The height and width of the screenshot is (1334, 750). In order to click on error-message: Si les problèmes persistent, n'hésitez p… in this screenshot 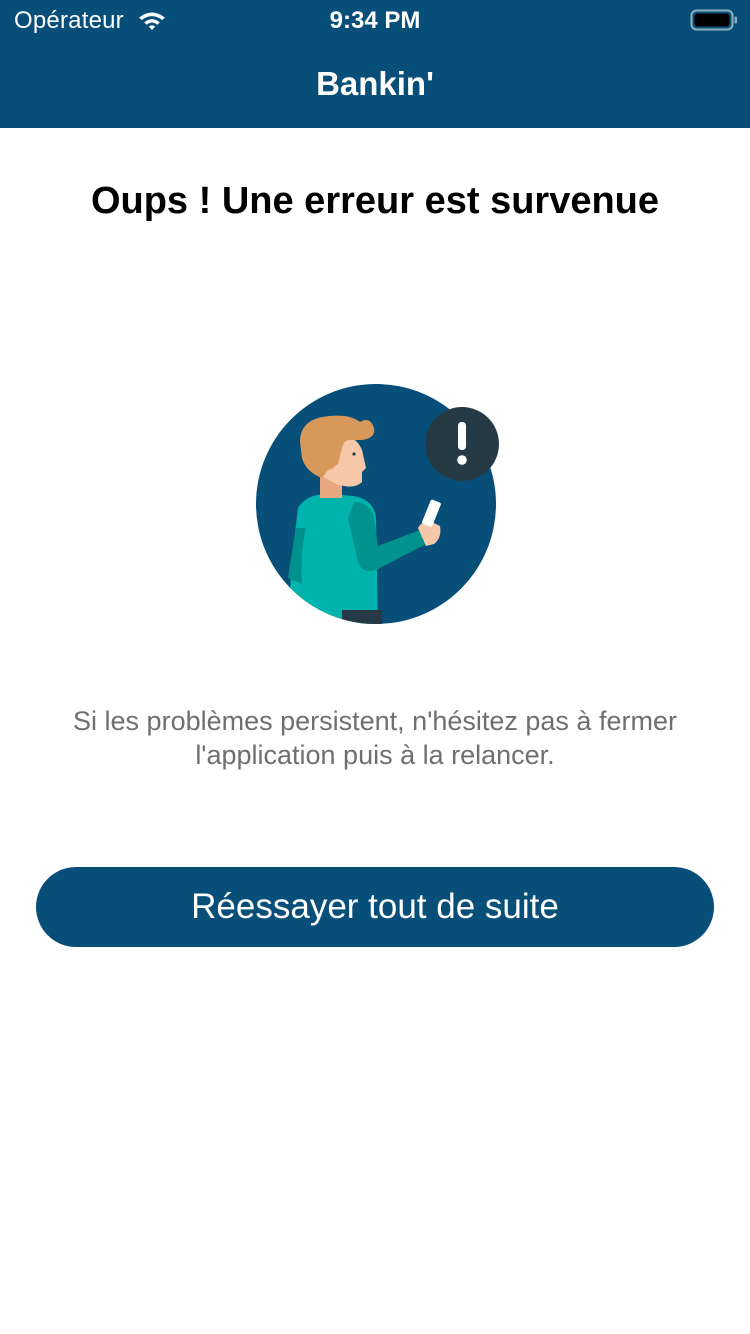, I will do `click(375, 738)`.